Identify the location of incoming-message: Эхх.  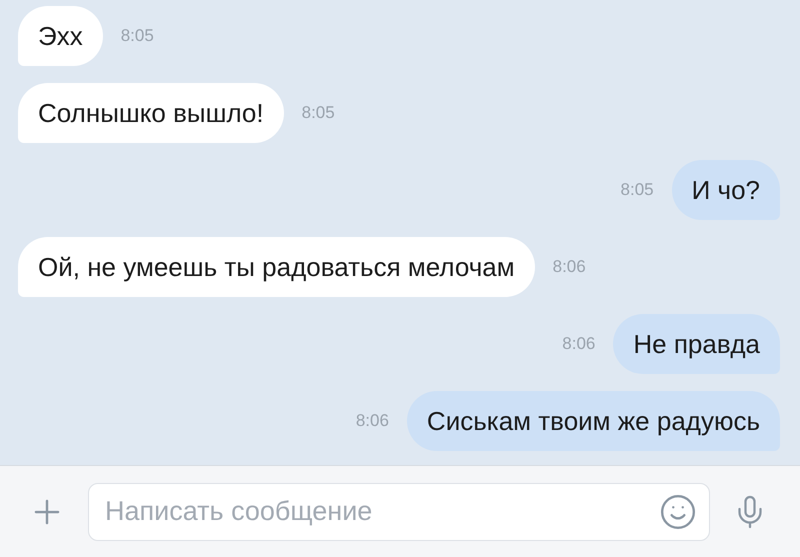
(60, 36).